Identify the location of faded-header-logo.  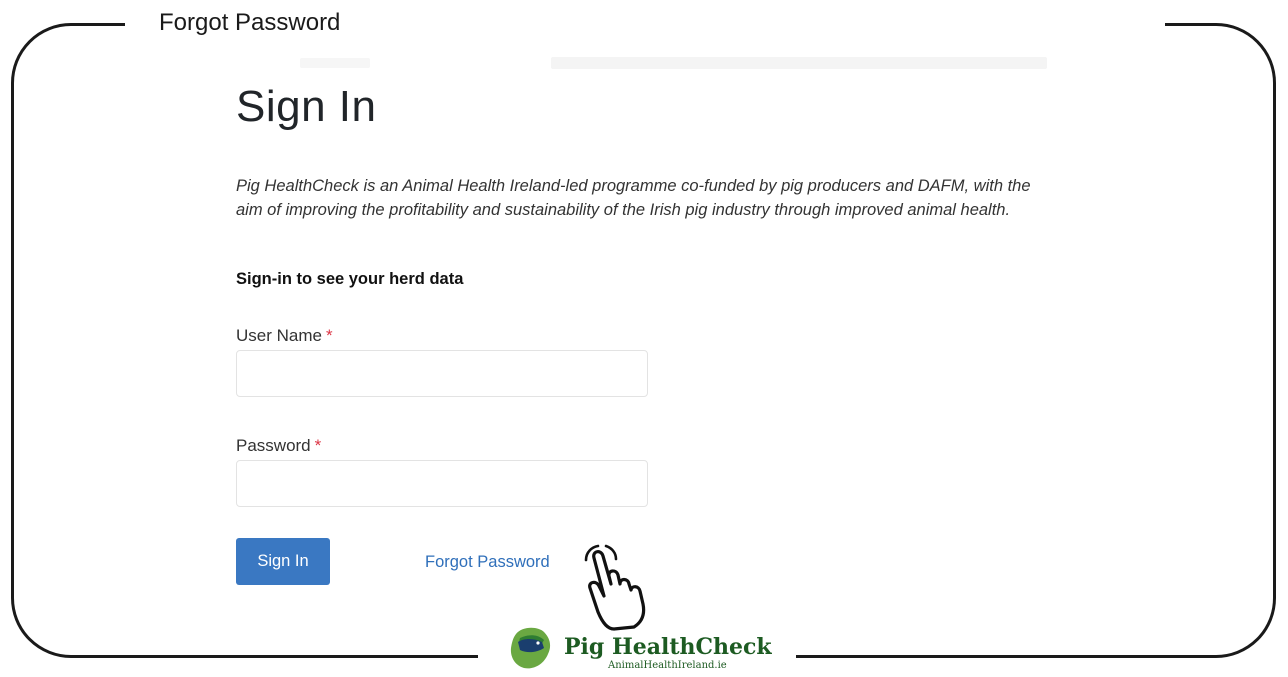
(335, 63).